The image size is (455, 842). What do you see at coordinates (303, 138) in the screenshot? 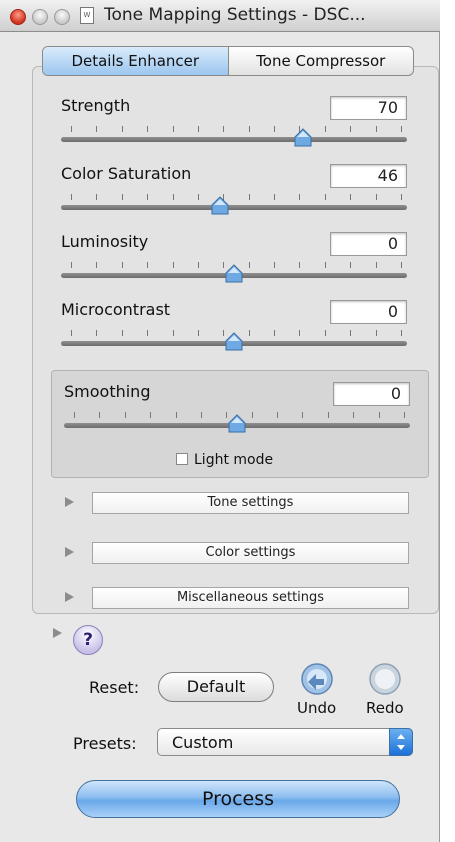
I see `strength-slider-thumb` at bounding box center [303, 138].